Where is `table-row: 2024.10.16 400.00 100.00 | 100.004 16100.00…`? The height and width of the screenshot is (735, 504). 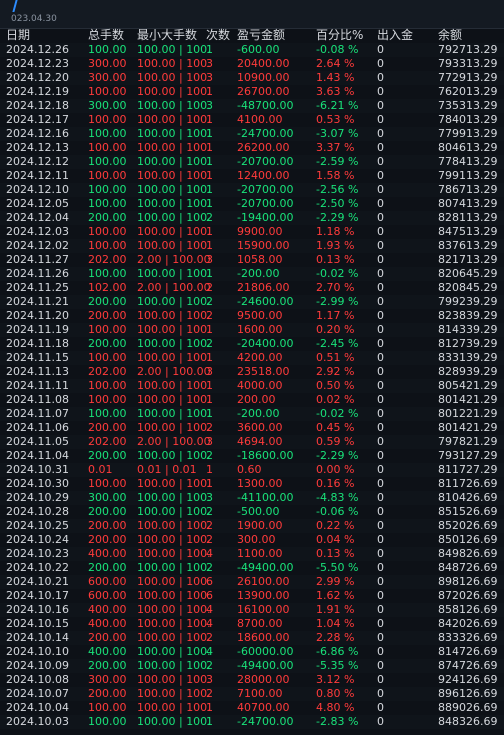 table-row: 2024.10.16 400.00 100.00 | 100.004 16100.00… is located at coordinates (252, 610).